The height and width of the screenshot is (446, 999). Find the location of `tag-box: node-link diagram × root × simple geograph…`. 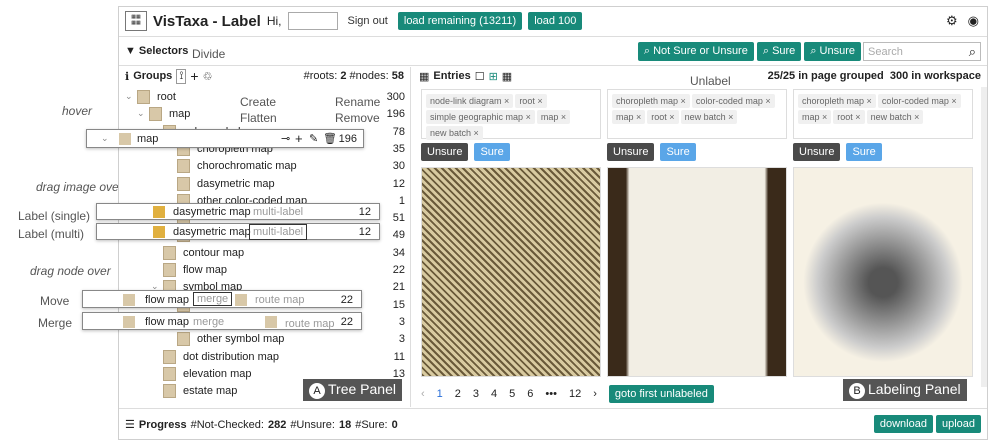

tag-box: node-link diagram × root × simple geograph… is located at coordinates (511, 114).